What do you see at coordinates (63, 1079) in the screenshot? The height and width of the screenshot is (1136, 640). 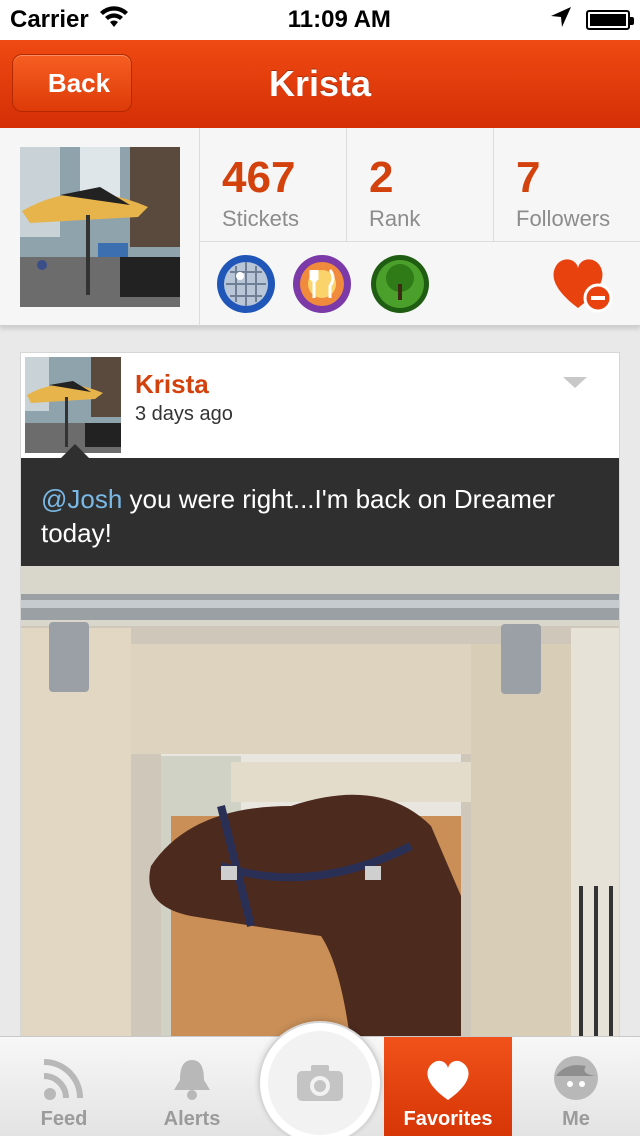 I see `rss-icon` at bounding box center [63, 1079].